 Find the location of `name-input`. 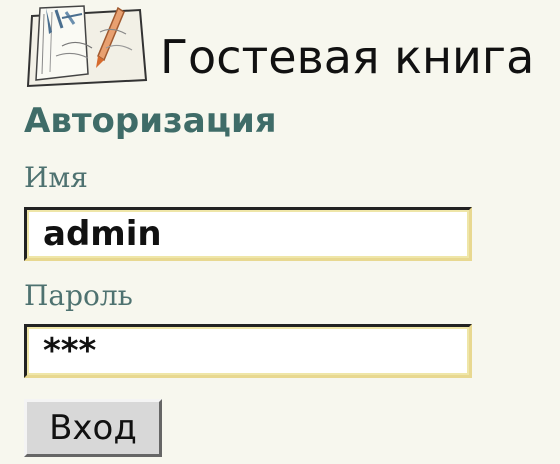

name-input is located at coordinates (248, 234).